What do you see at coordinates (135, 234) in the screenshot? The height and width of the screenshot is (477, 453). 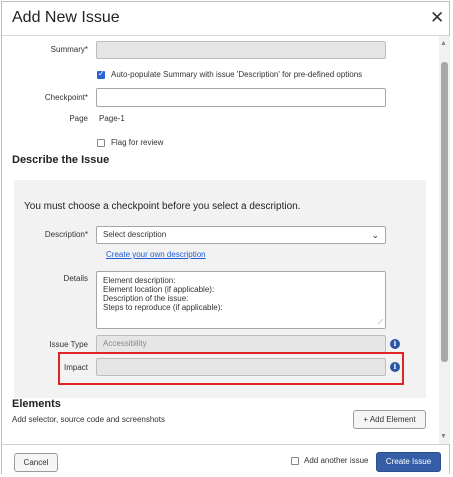 I see `description-select-value: Select description` at bounding box center [135, 234].